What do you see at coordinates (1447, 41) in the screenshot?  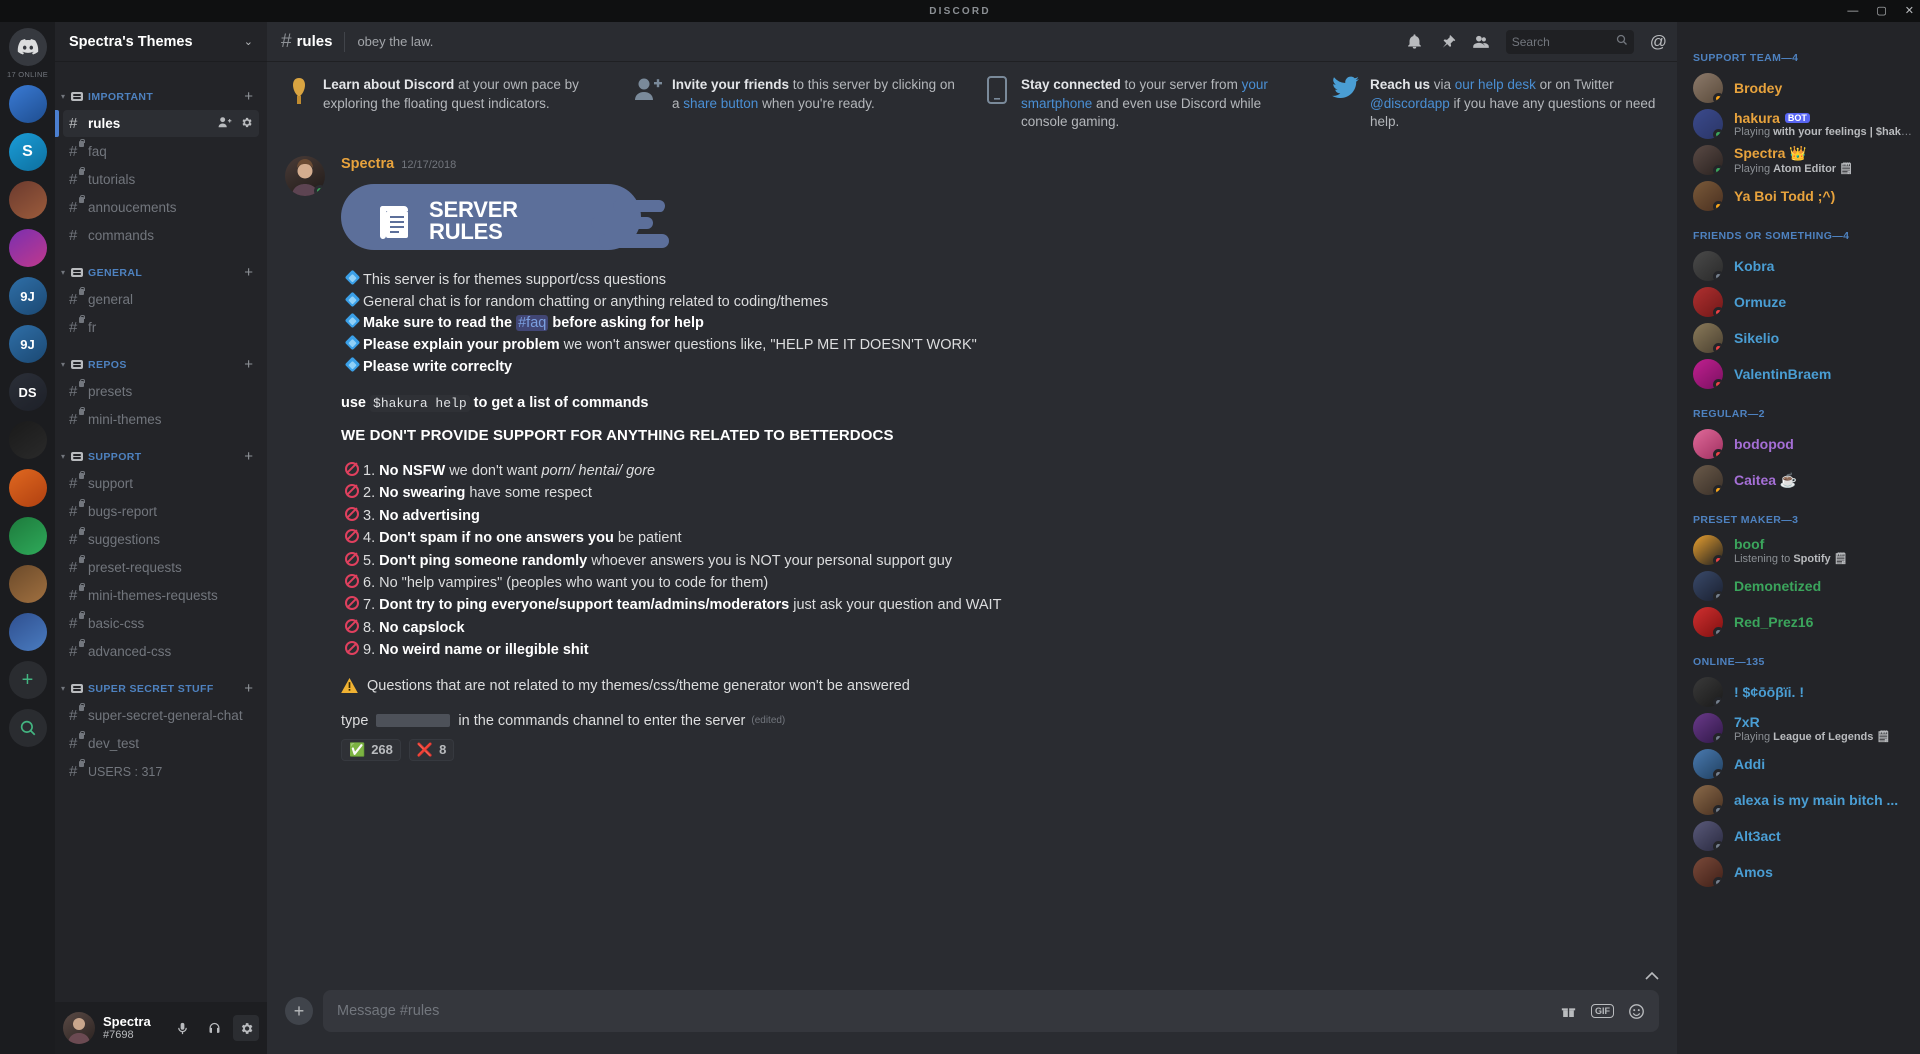 I see `pin-icon` at bounding box center [1447, 41].